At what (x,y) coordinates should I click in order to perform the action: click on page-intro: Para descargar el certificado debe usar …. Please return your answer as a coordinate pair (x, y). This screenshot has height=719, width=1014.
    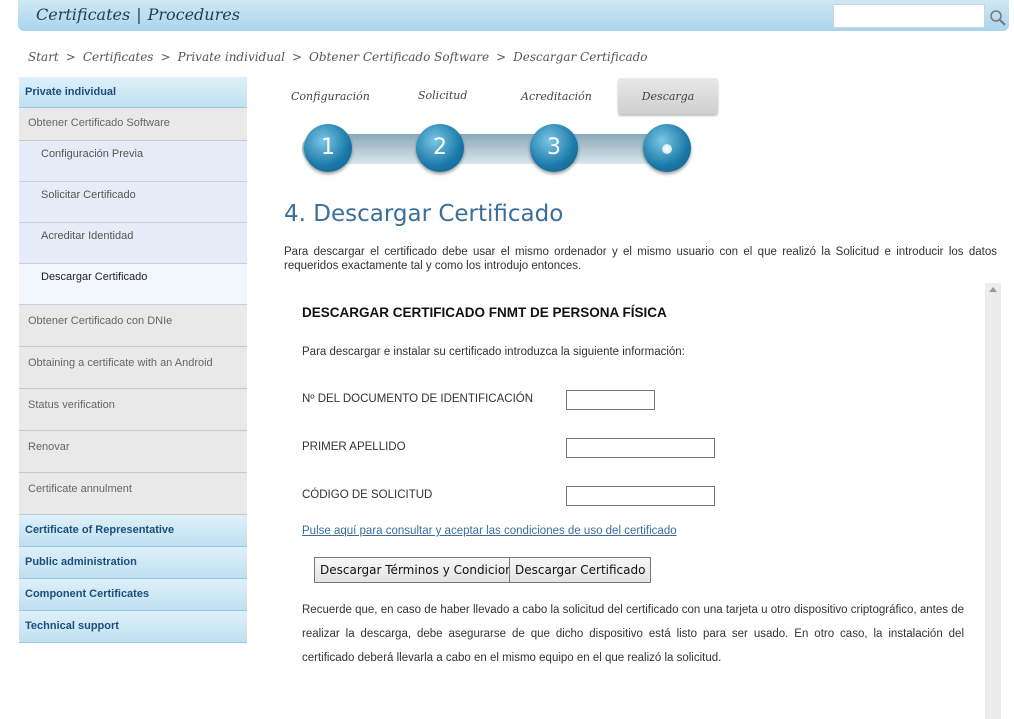
    Looking at the image, I should click on (640, 259).